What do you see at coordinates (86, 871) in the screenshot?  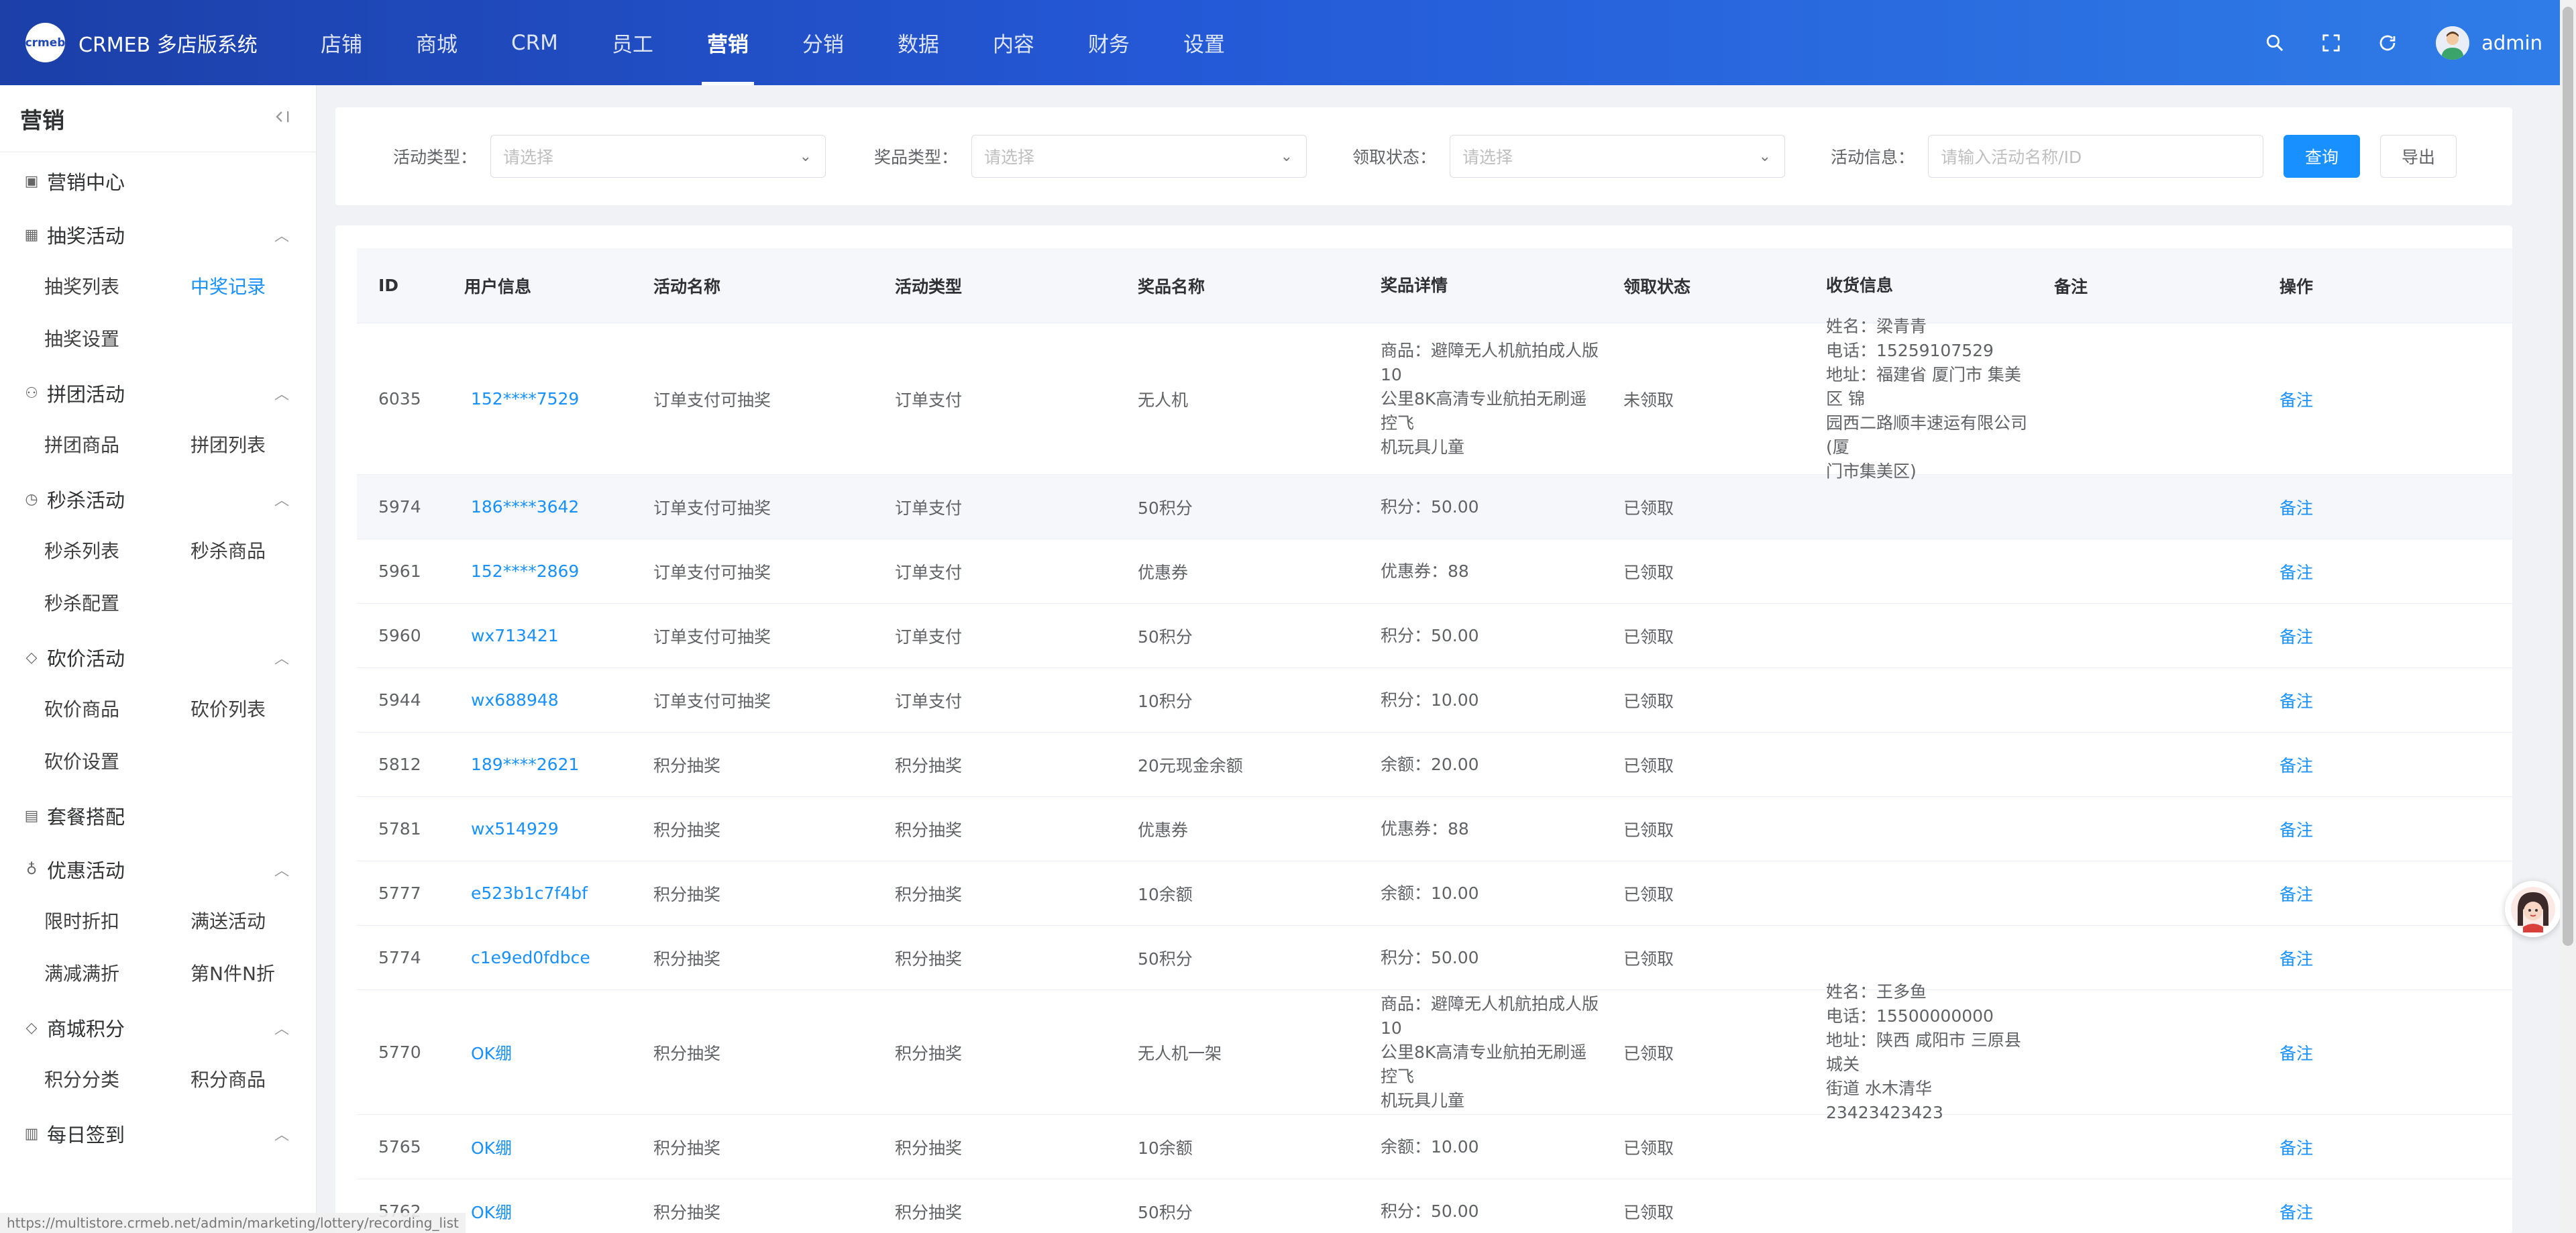 I see `sidebar-group-label: 优惠活动` at bounding box center [86, 871].